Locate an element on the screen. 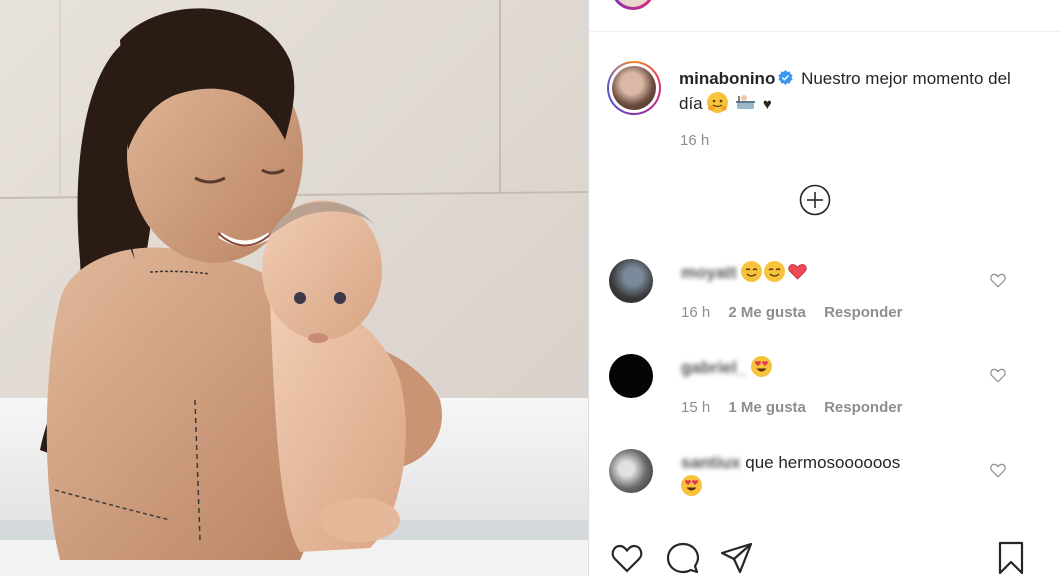 The image size is (1060, 576). hugging-face-icon is located at coordinates (718, 102).